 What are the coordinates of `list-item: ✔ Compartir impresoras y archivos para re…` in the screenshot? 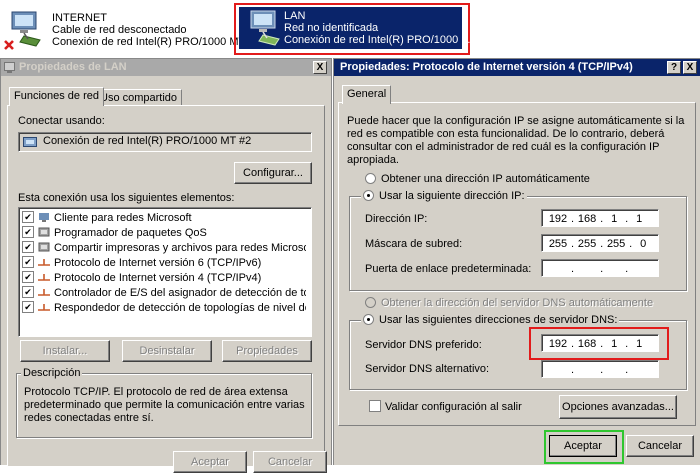 It's located at (164, 248).